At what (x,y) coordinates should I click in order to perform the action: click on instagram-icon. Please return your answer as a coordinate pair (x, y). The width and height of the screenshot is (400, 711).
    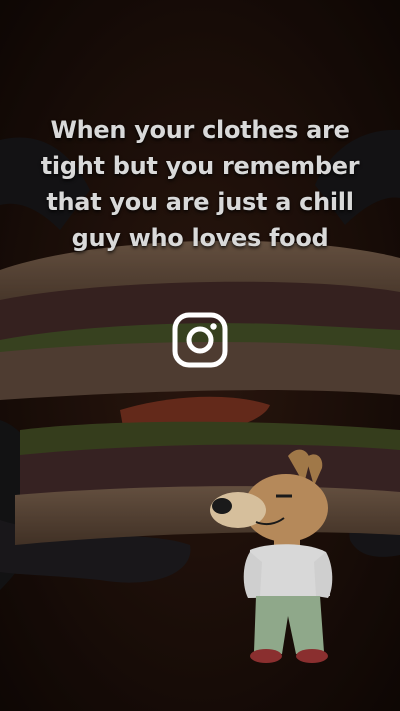
    Looking at the image, I should click on (200, 340).